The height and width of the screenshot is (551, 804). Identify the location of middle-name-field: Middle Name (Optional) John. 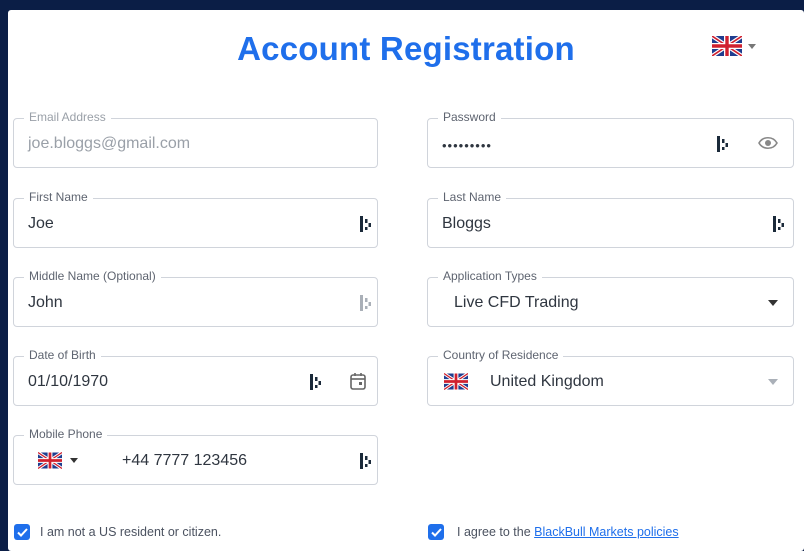
(195, 298).